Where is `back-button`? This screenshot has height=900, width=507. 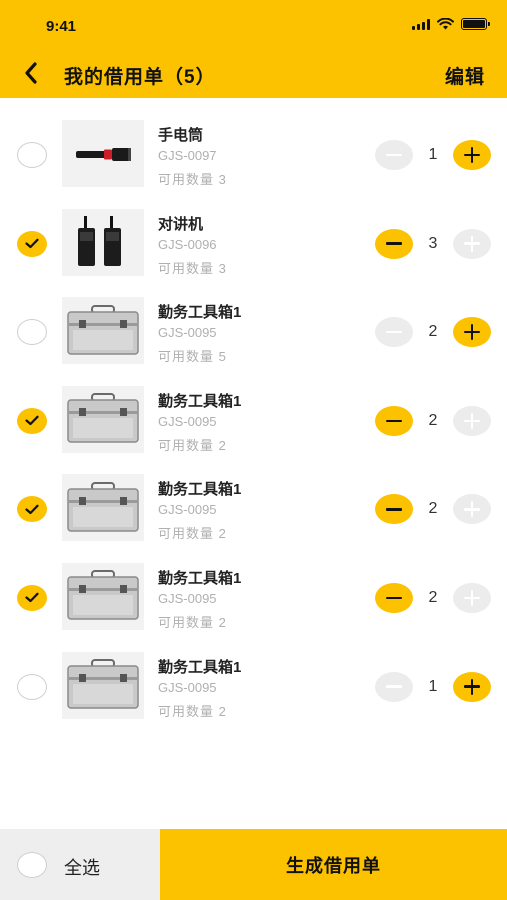
back-button is located at coordinates (31, 73).